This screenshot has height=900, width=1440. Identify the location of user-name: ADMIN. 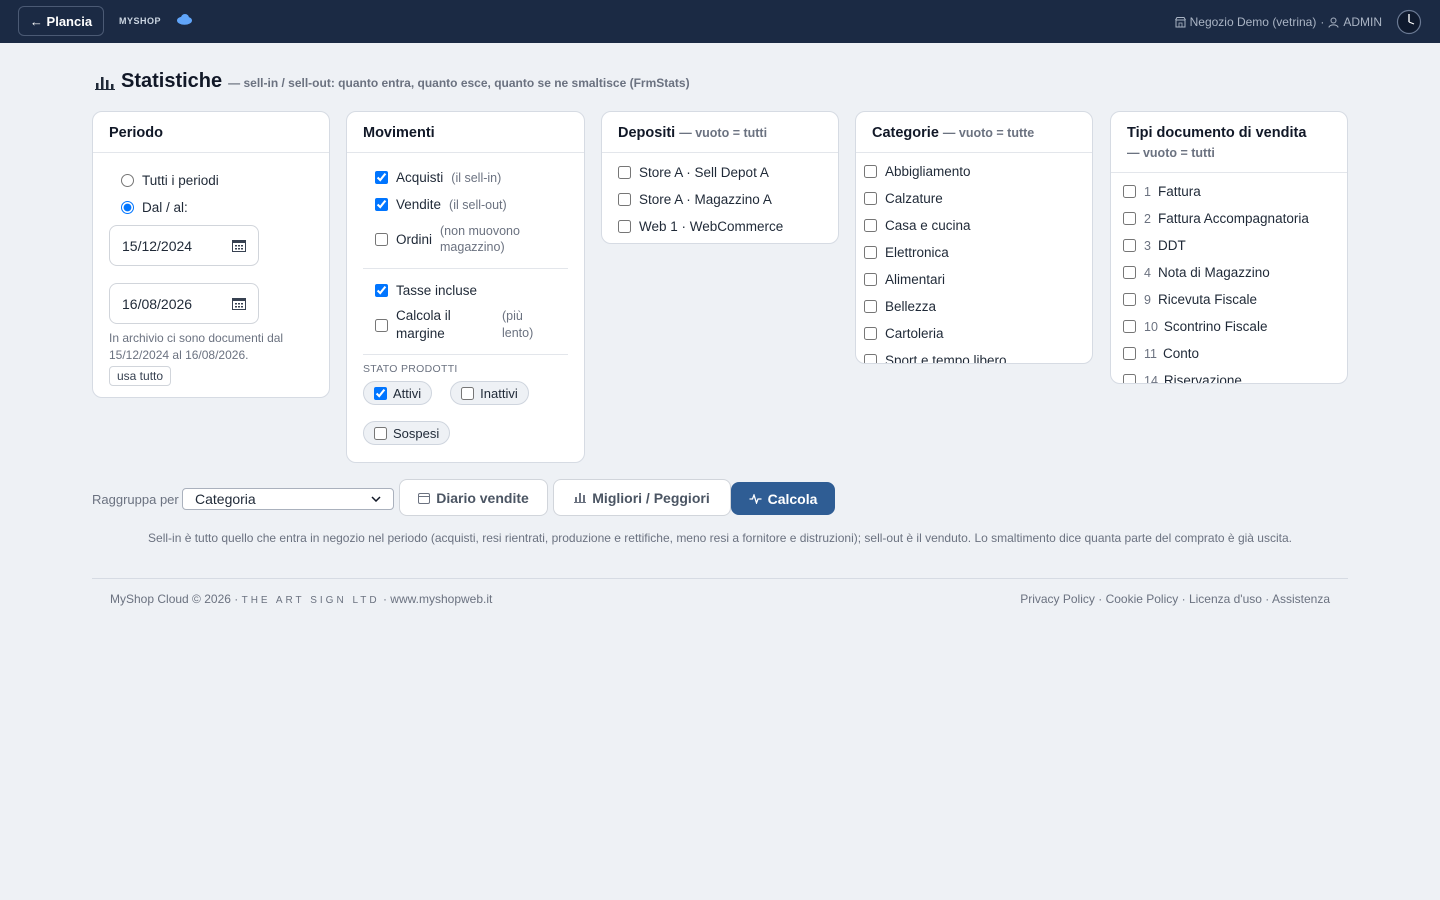
(1362, 22).